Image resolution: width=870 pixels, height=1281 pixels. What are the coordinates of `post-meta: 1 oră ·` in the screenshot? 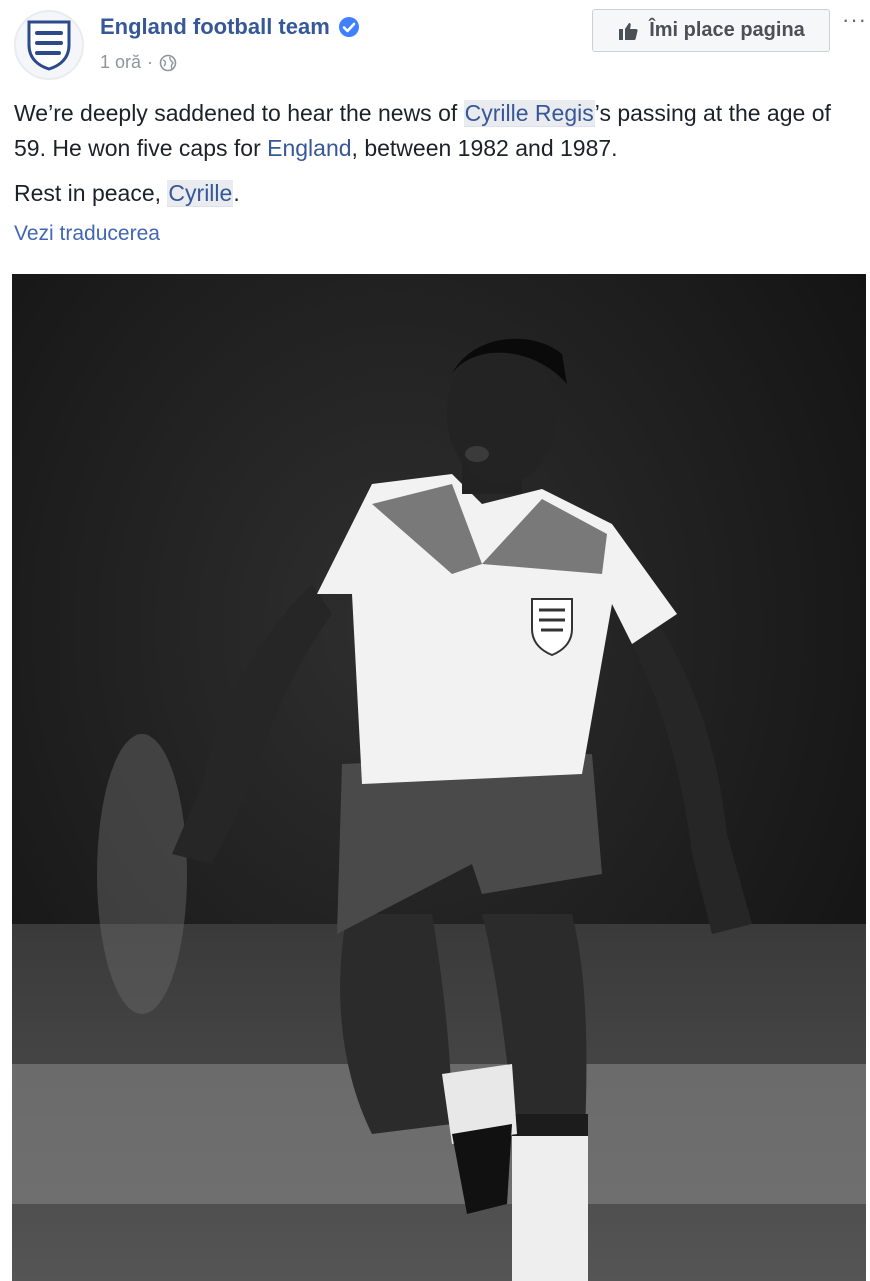 It's located at (138, 62).